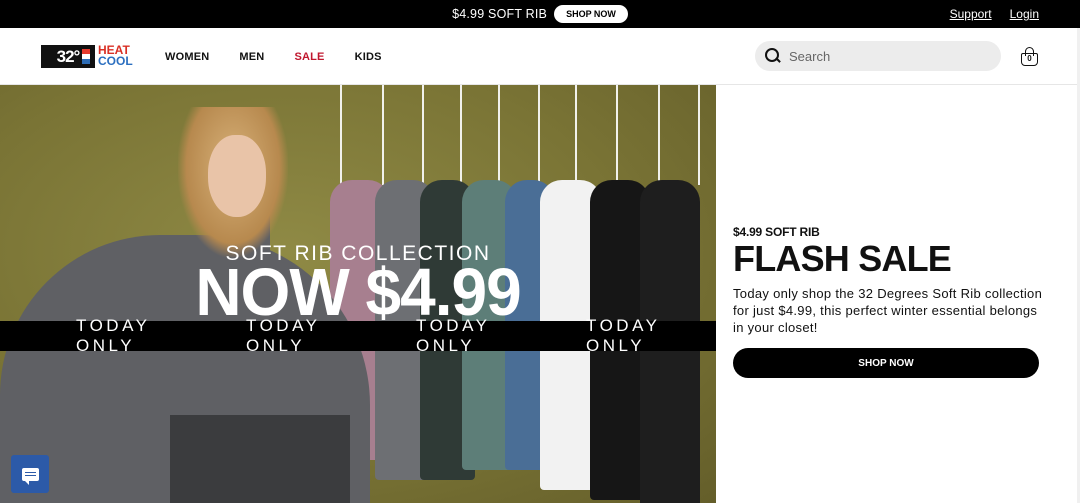  I want to click on brand-logo: 32° HEAT COOL, so click(87, 56).